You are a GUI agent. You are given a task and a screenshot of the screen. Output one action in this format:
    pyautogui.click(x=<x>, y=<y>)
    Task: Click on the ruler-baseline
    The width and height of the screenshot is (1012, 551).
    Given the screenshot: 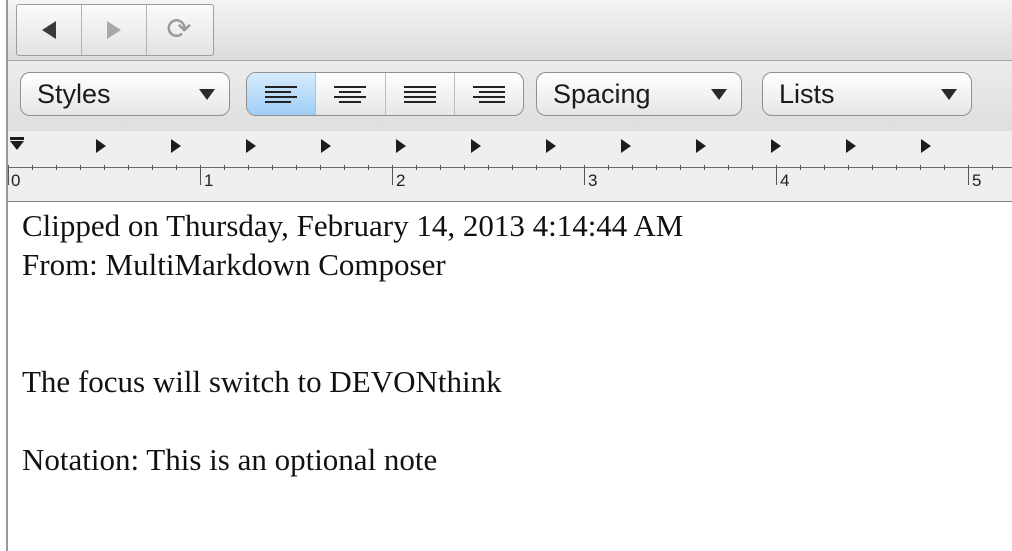 What is the action you would take?
    pyautogui.click(x=510, y=167)
    